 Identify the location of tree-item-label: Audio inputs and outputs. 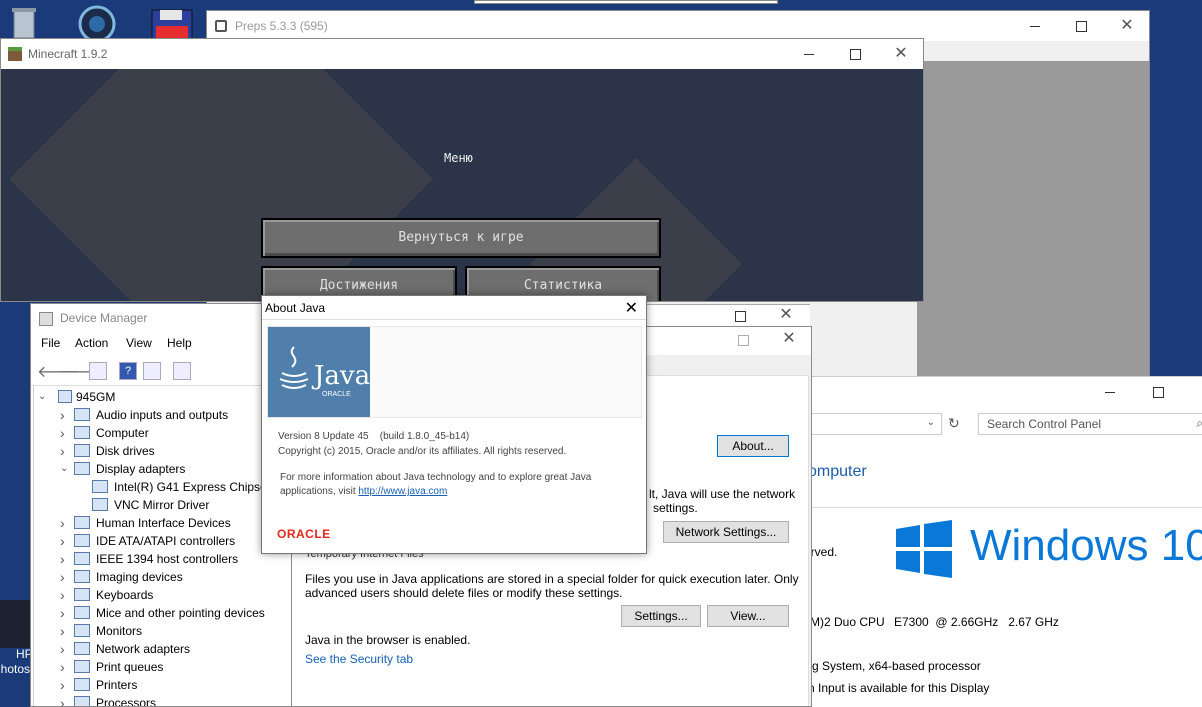
(162, 415).